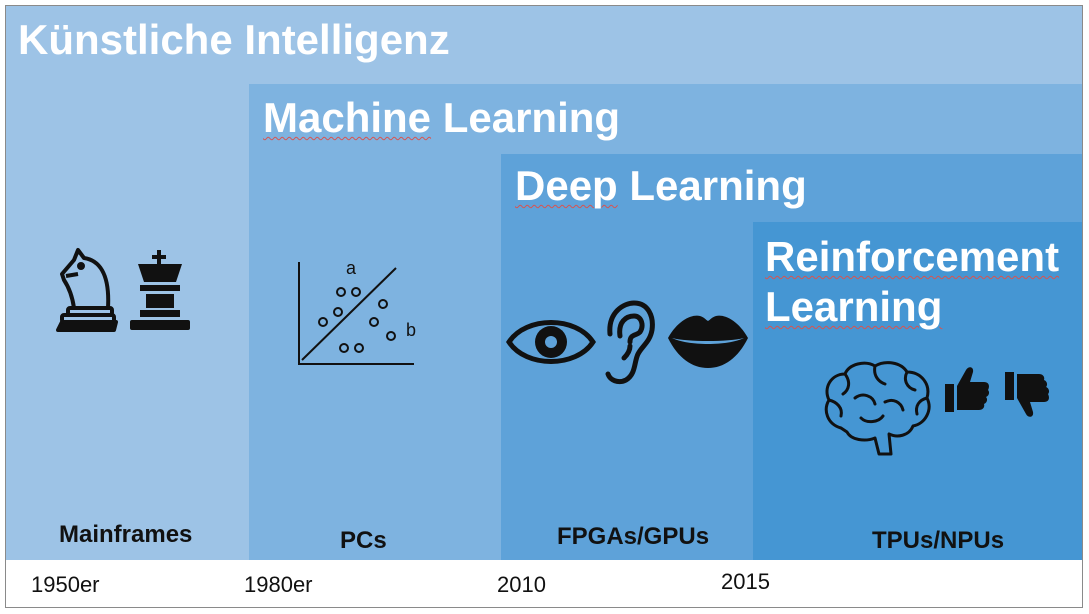  What do you see at coordinates (967, 389) in the screenshot?
I see `thumbs-up-icon` at bounding box center [967, 389].